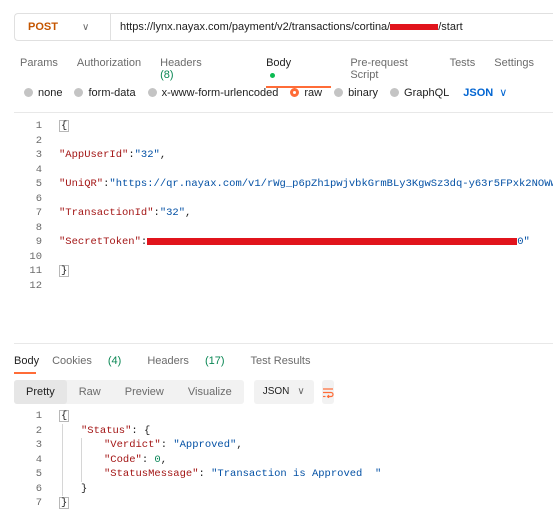  I want to click on tab-settings: Settings, so click(514, 69).